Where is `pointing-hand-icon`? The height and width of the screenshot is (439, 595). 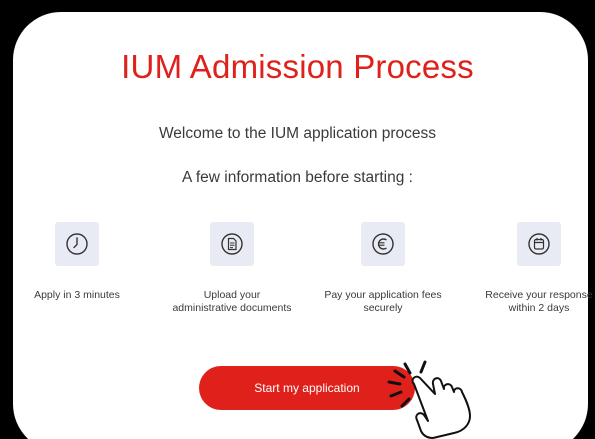 pointing-hand-icon is located at coordinates (429, 399).